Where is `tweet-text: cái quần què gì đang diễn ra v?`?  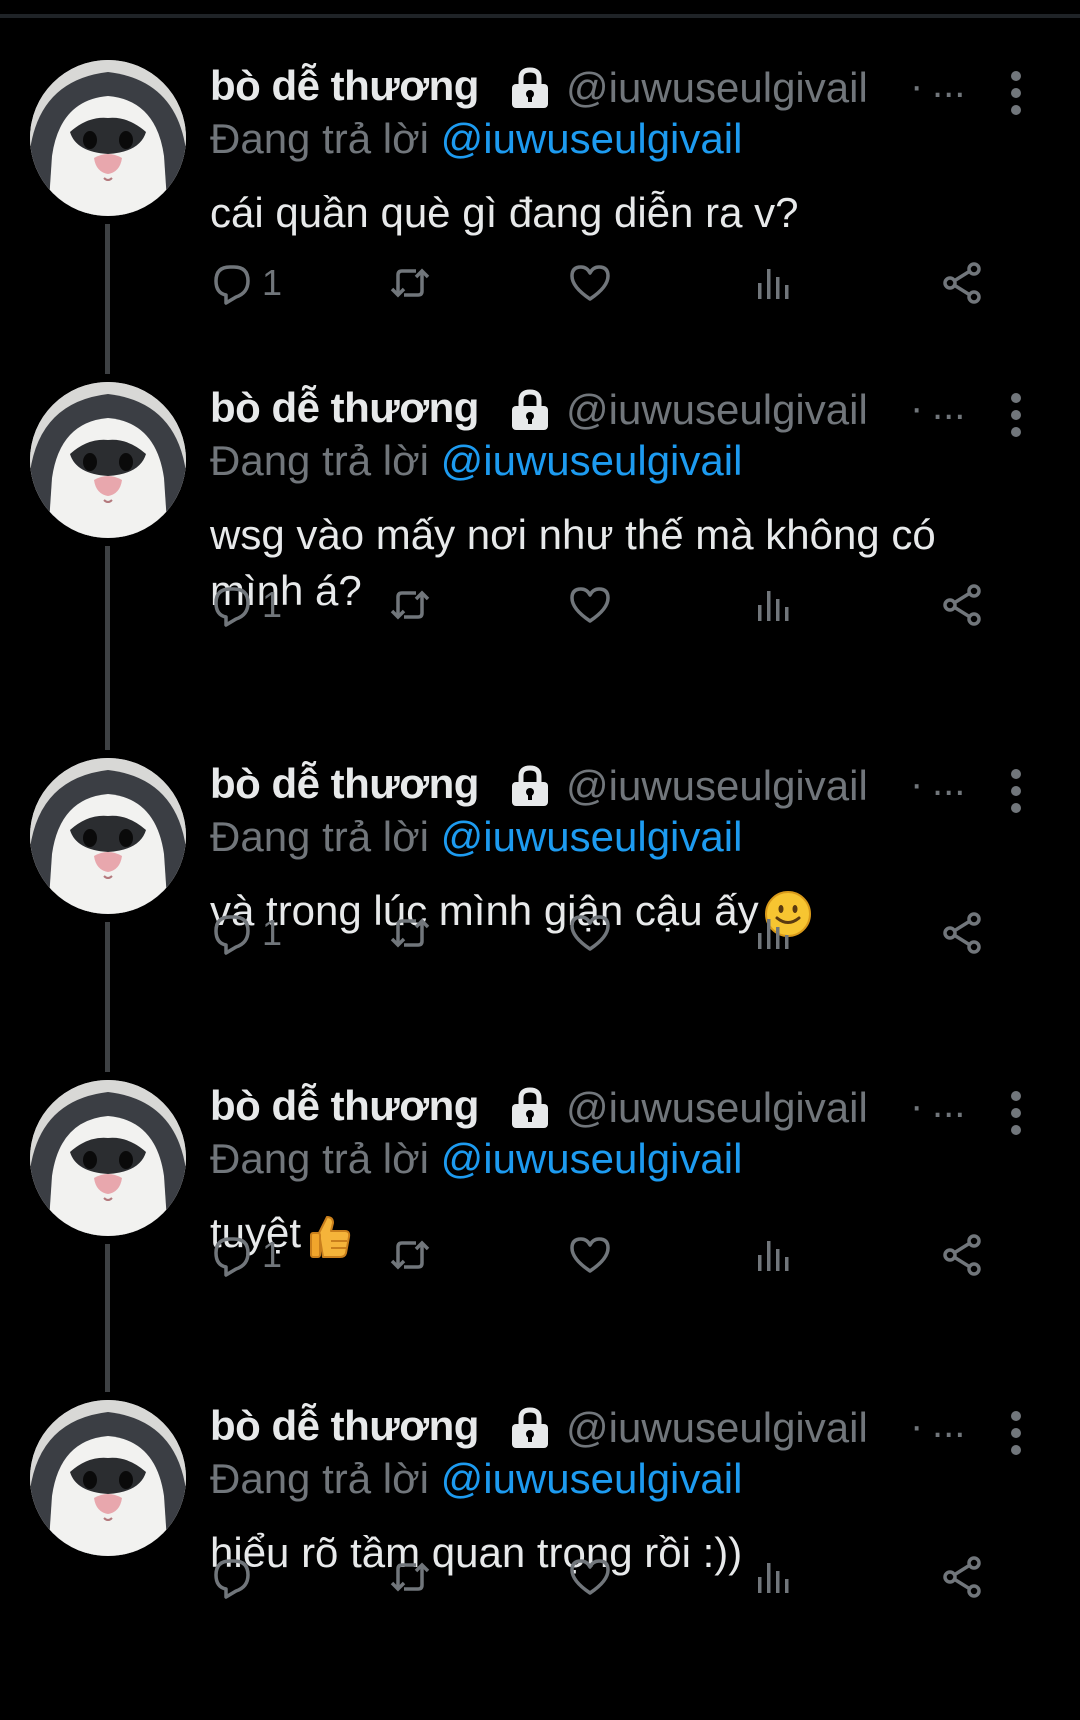 tweet-text: cái quần què gì đang diễn ra v? is located at coordinates (610, 213).